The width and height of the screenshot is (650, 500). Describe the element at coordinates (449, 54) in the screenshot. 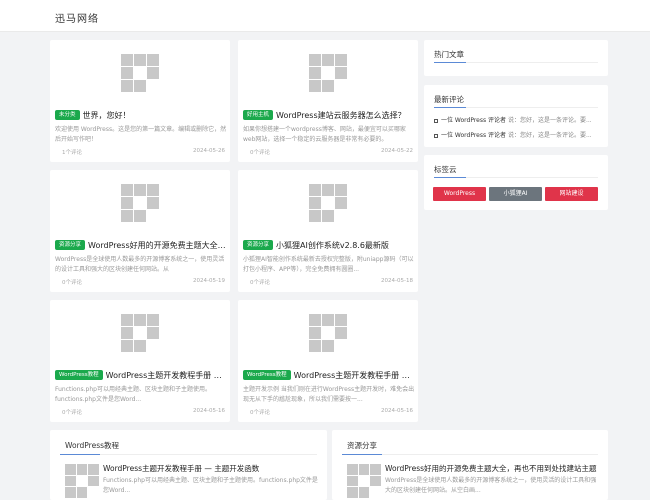

I see `widget-title: 热门文章` at that location.